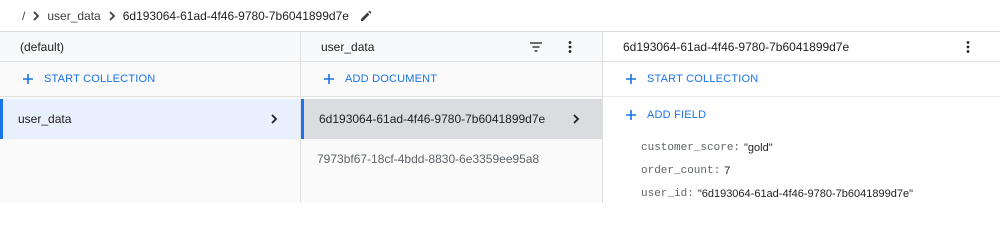 The image size is (1000, 240). Describe the element at coordinates (432, 119) in the screenshot. I see `list-item-label: 6d193064-61ad-4f46-9780-7b6041899d7e` at that location.